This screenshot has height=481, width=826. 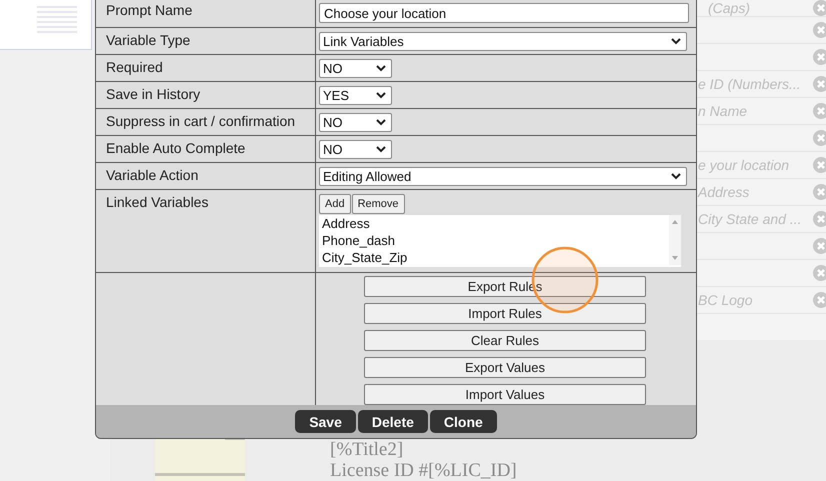 What do you see at coordinates (149, 10) in the screenshot?
I see `field-label: Prompt Name` at bounding box center [149, 10].